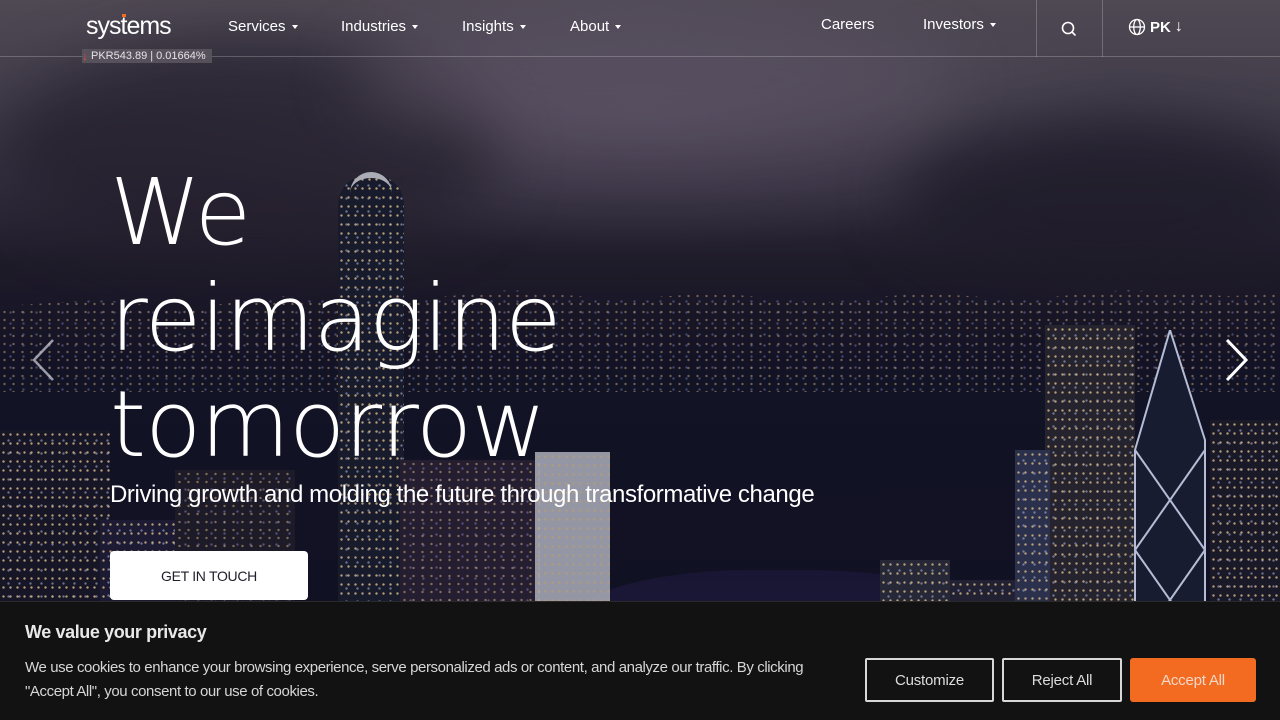 This screenshot has width=1280, height=720. What do you see at coordinates (103, 26) in the screenshot?
I see `logo-text: sys` at bounding box center [103, 26].